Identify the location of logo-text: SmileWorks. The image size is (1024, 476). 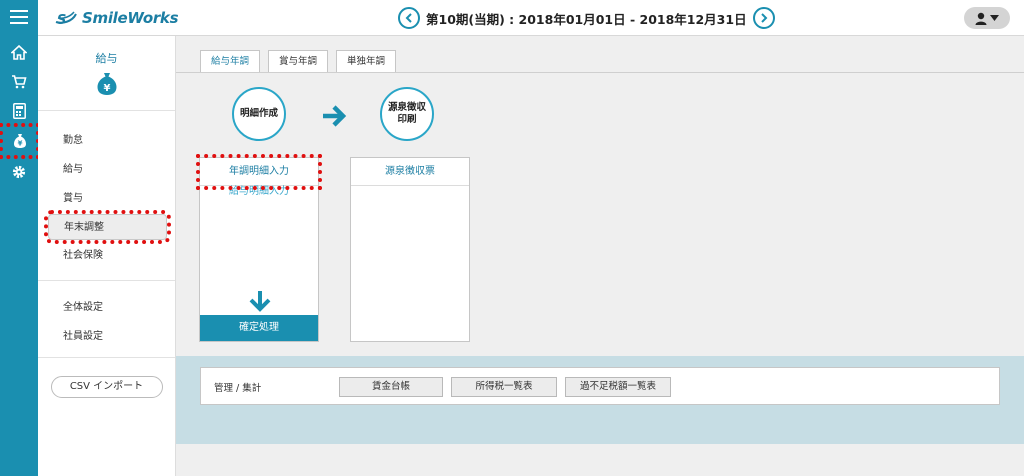
(130, 18).